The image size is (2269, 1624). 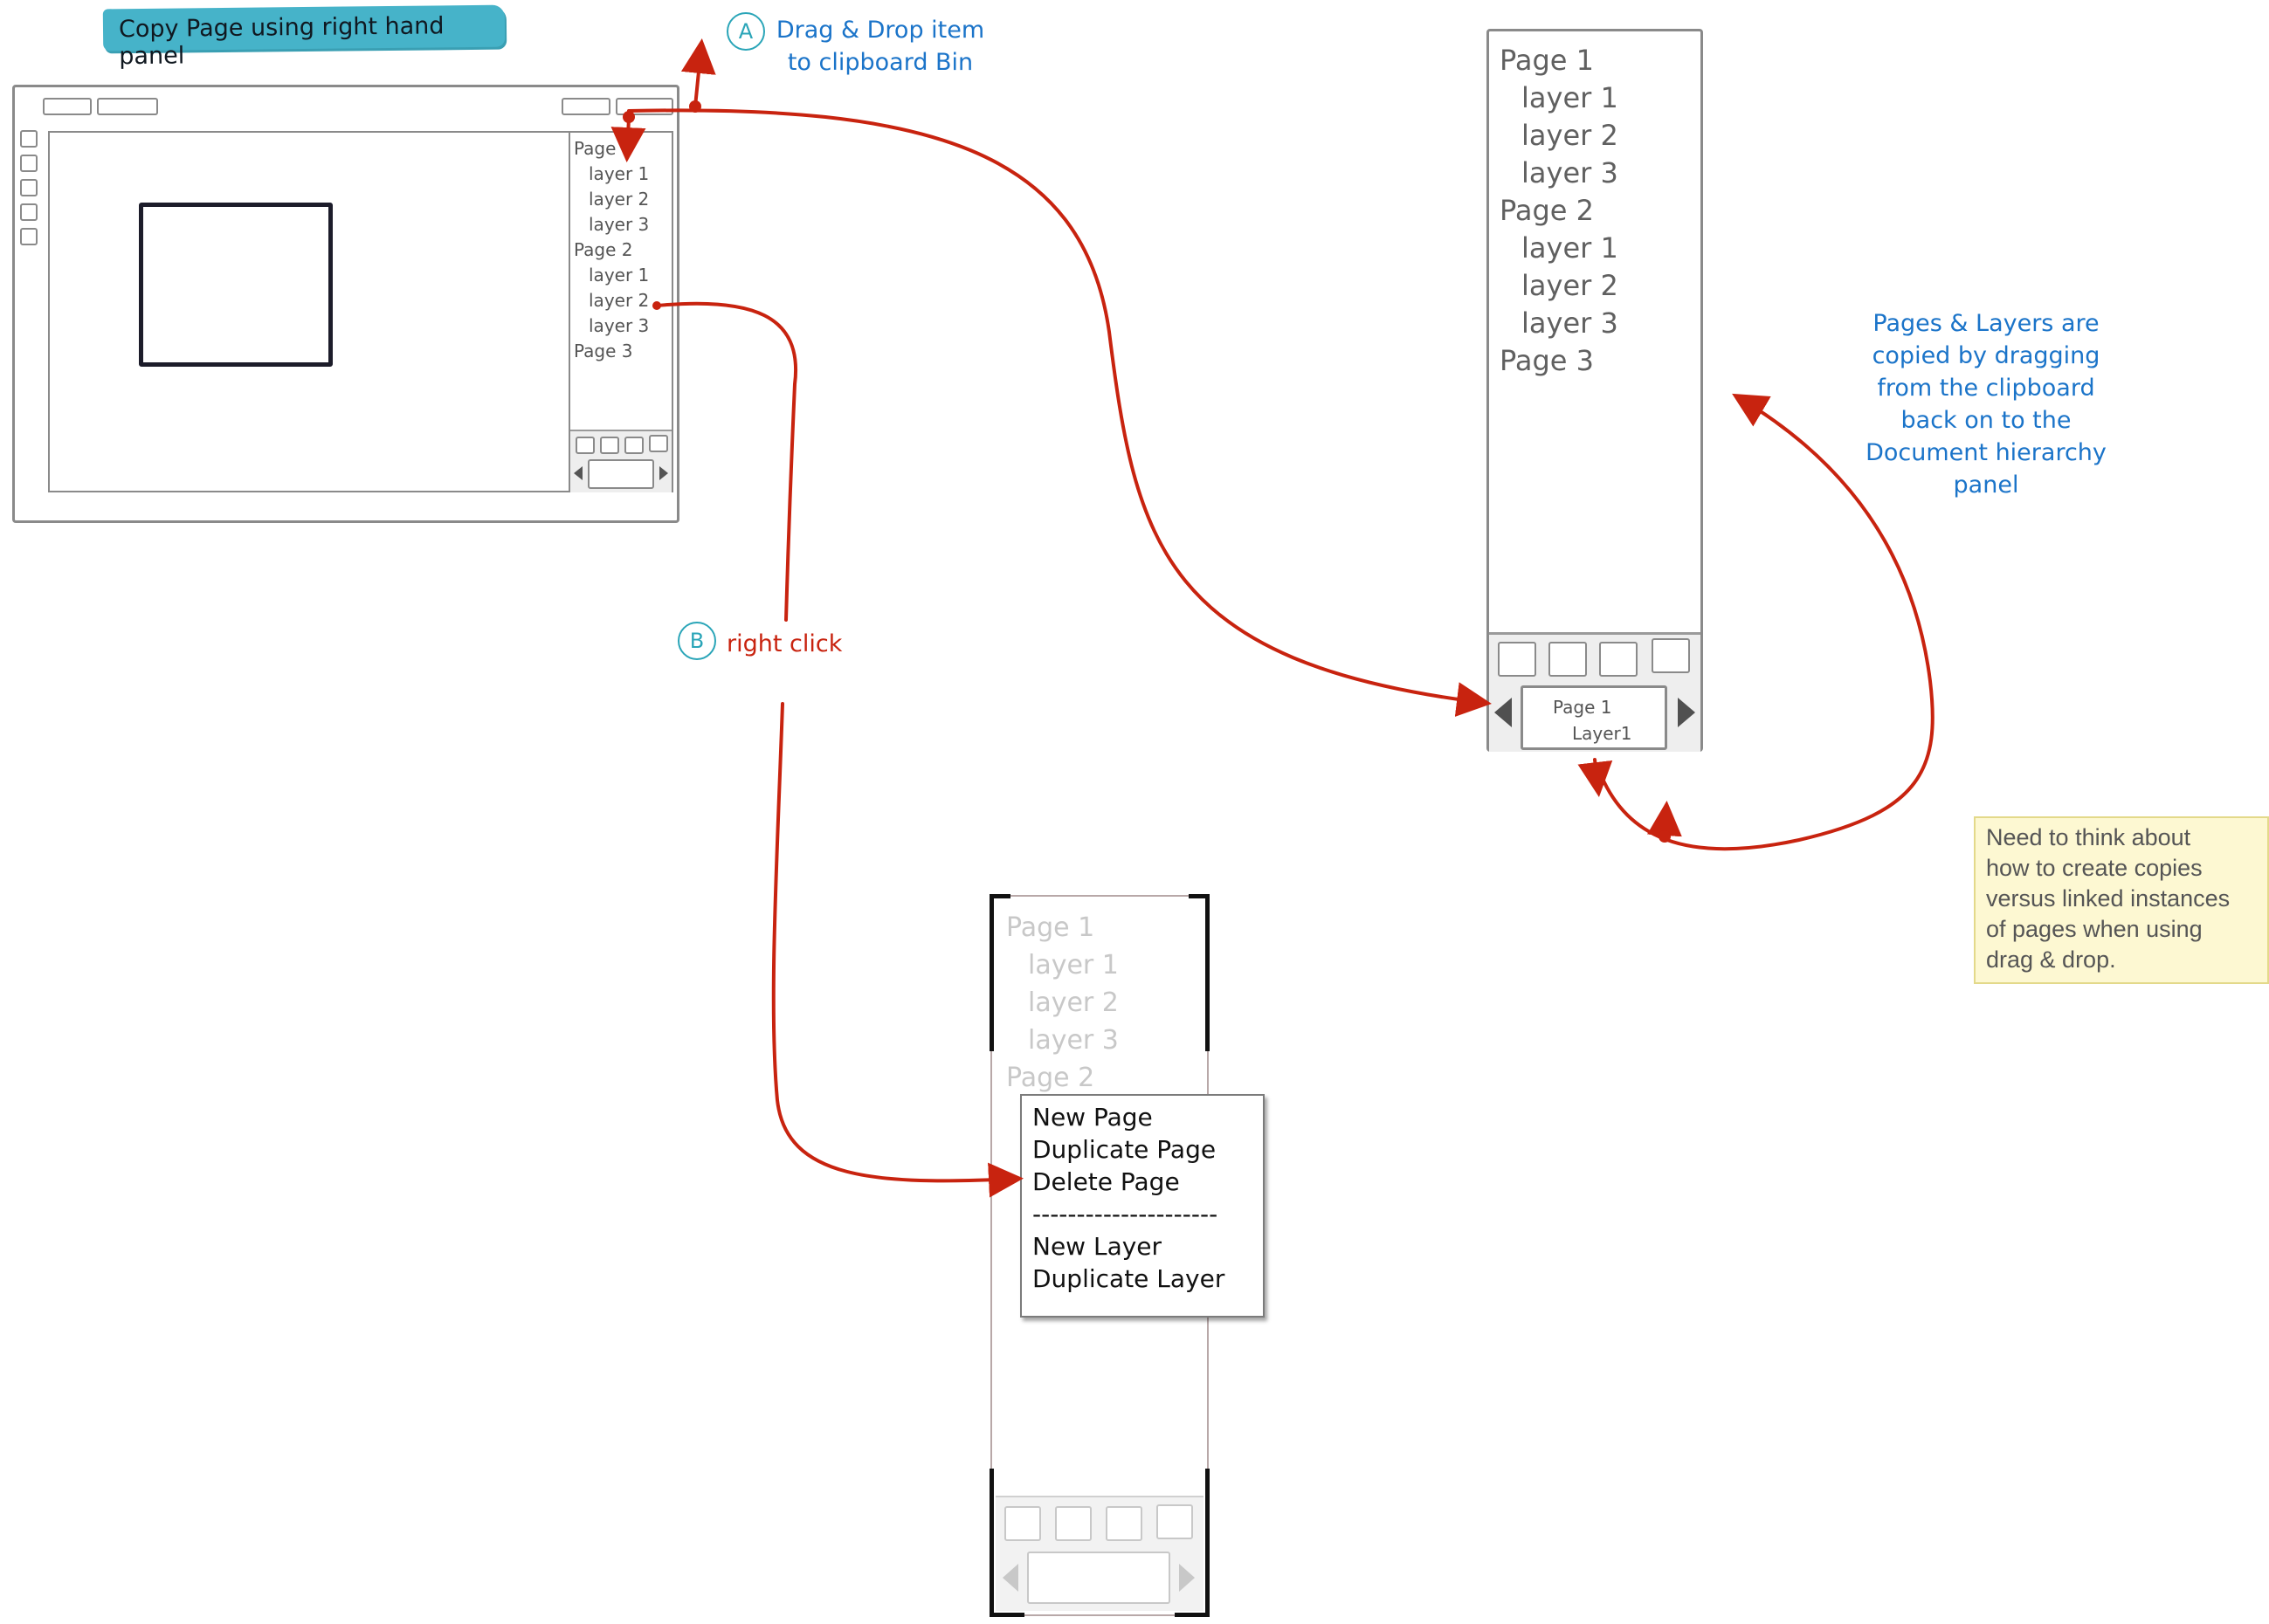 What do you see at coordinates (1595, 777) in the screenshot?
I see `arrow-bin-down` at bounding box center [1595, 777].